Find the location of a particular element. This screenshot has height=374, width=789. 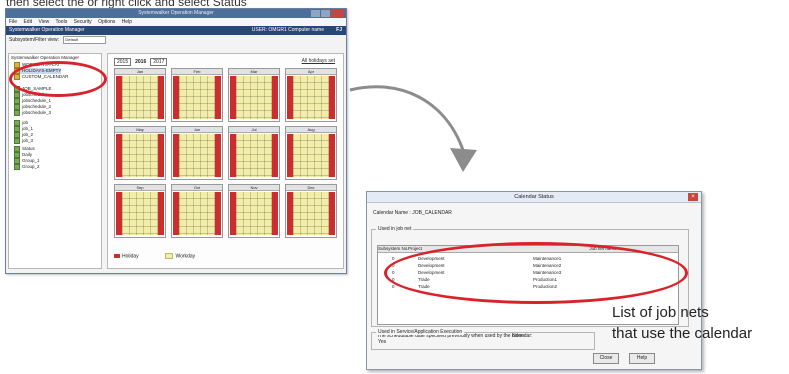

calendar-name-row: Calendar Name : JOB_CALENDAR is located at coordinates (412, 213).